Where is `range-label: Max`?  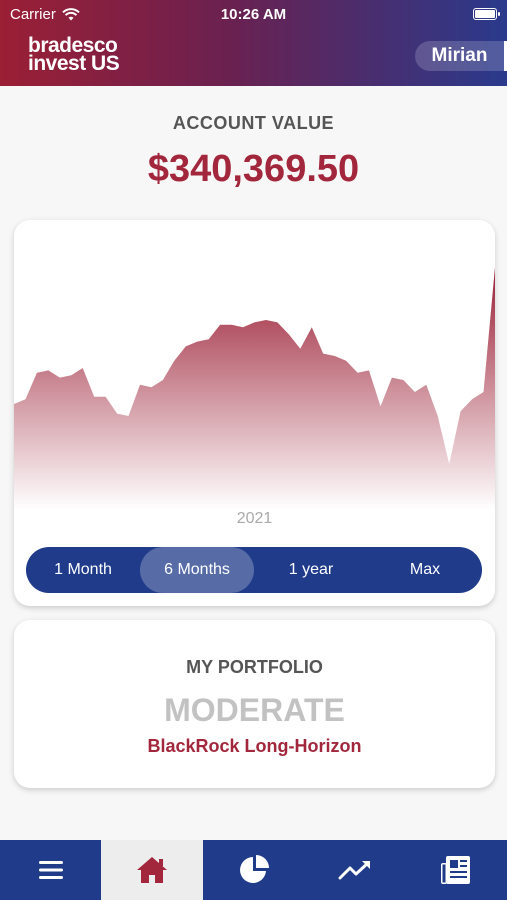
range-label: Max is located at coordinates (425, 569).